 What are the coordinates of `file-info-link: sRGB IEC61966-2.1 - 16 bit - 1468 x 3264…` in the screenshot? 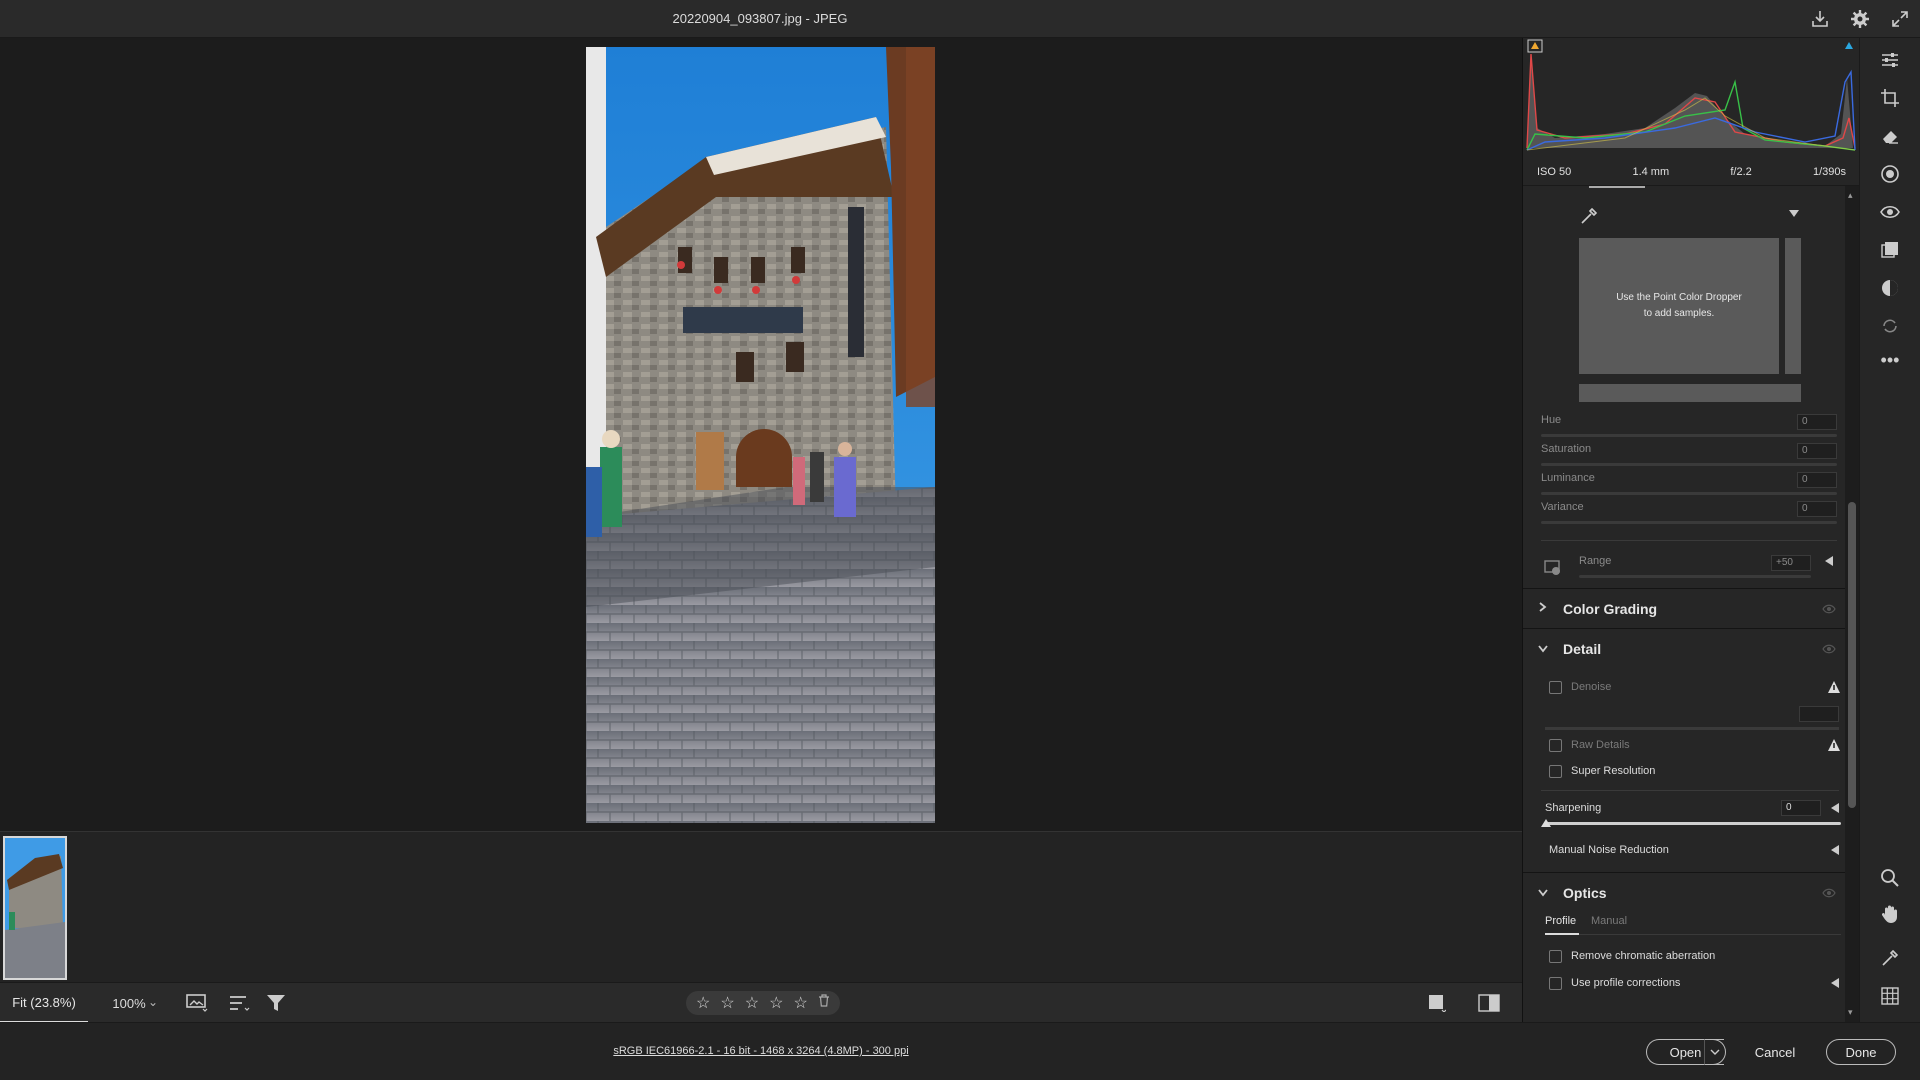 It's located at (761, 1051).